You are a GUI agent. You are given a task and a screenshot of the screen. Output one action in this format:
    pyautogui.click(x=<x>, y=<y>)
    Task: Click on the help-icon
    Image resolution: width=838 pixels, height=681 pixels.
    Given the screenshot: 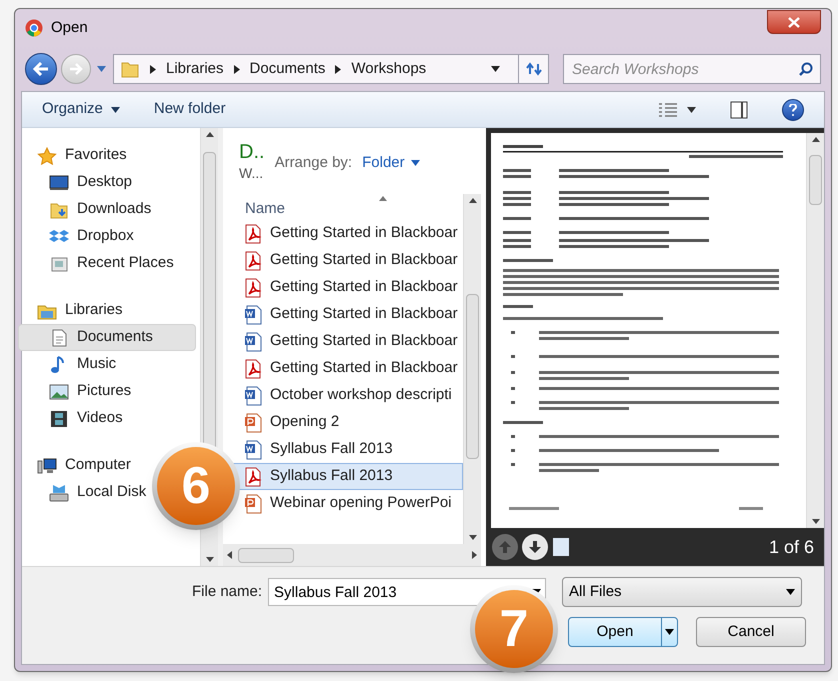 What is the action you would take?
    pyautogui.click(x=793, y=110)
    